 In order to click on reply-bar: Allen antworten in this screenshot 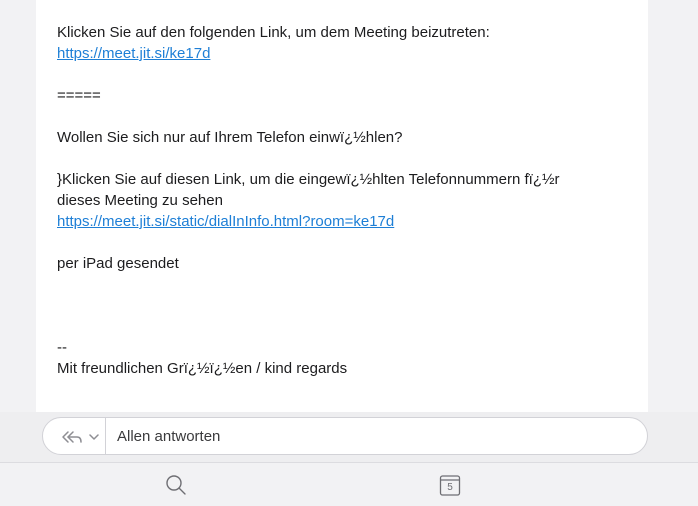, I will do `click(349, 437)`.